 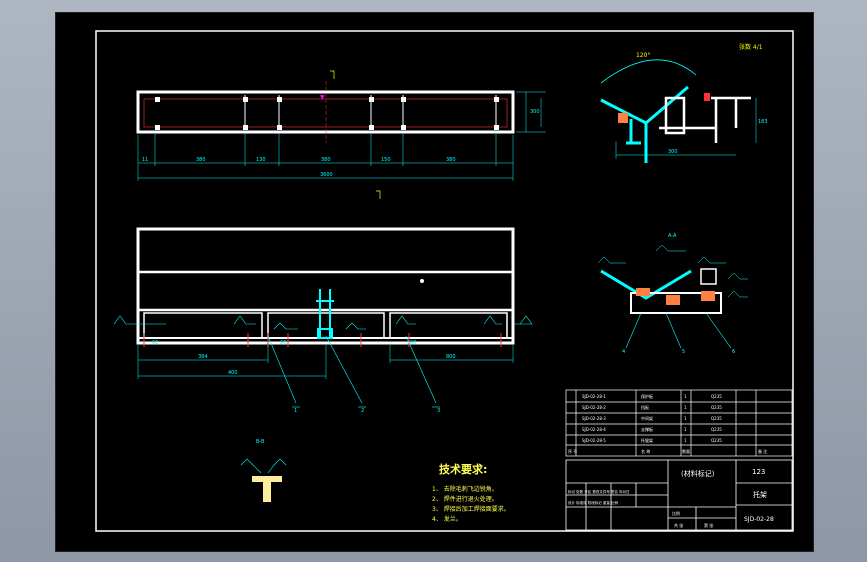 I want to click on svg-text: SJD-02-28-2, so click(x=594, y=407).